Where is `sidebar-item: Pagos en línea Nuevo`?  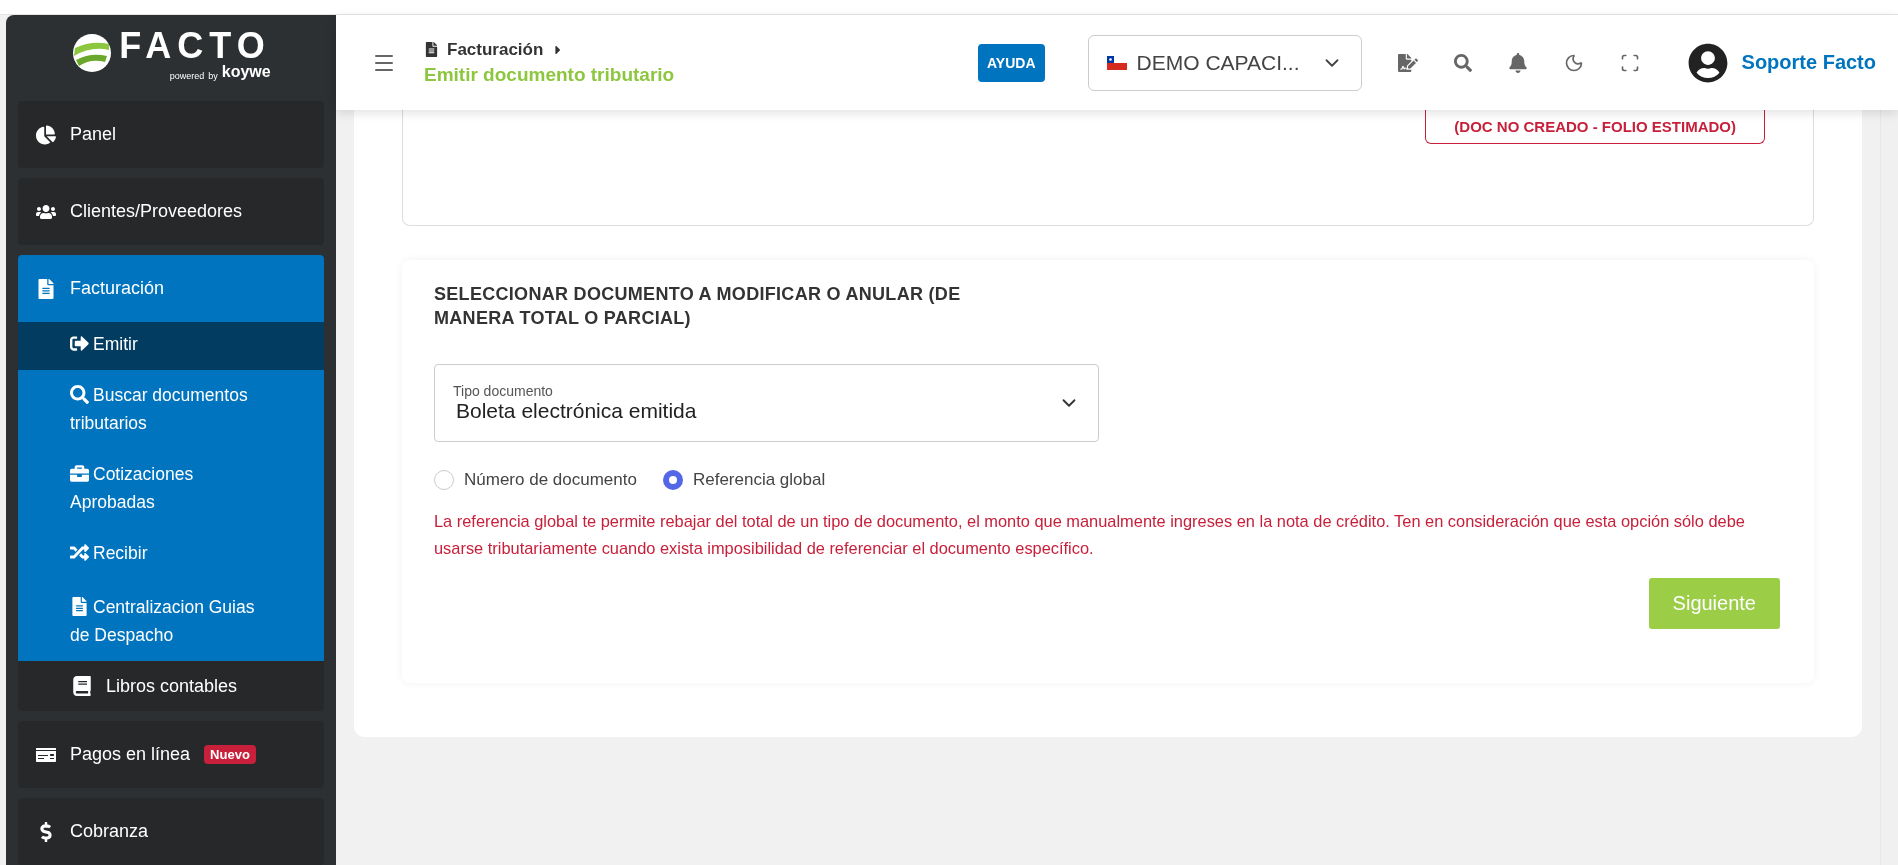
sidebar-item: Pagos en línea Nuevo is located at coordinates (171, 754).